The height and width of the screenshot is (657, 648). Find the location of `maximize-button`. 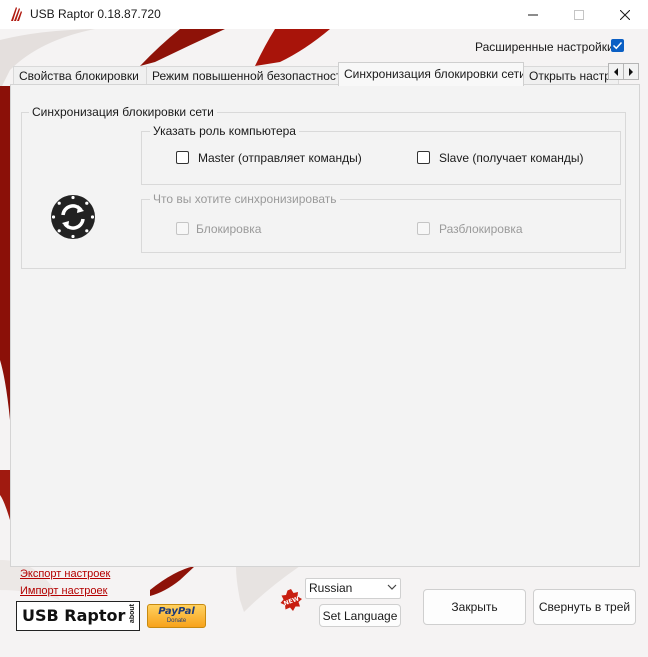

maximize-button is located at coordinates (579, 14).